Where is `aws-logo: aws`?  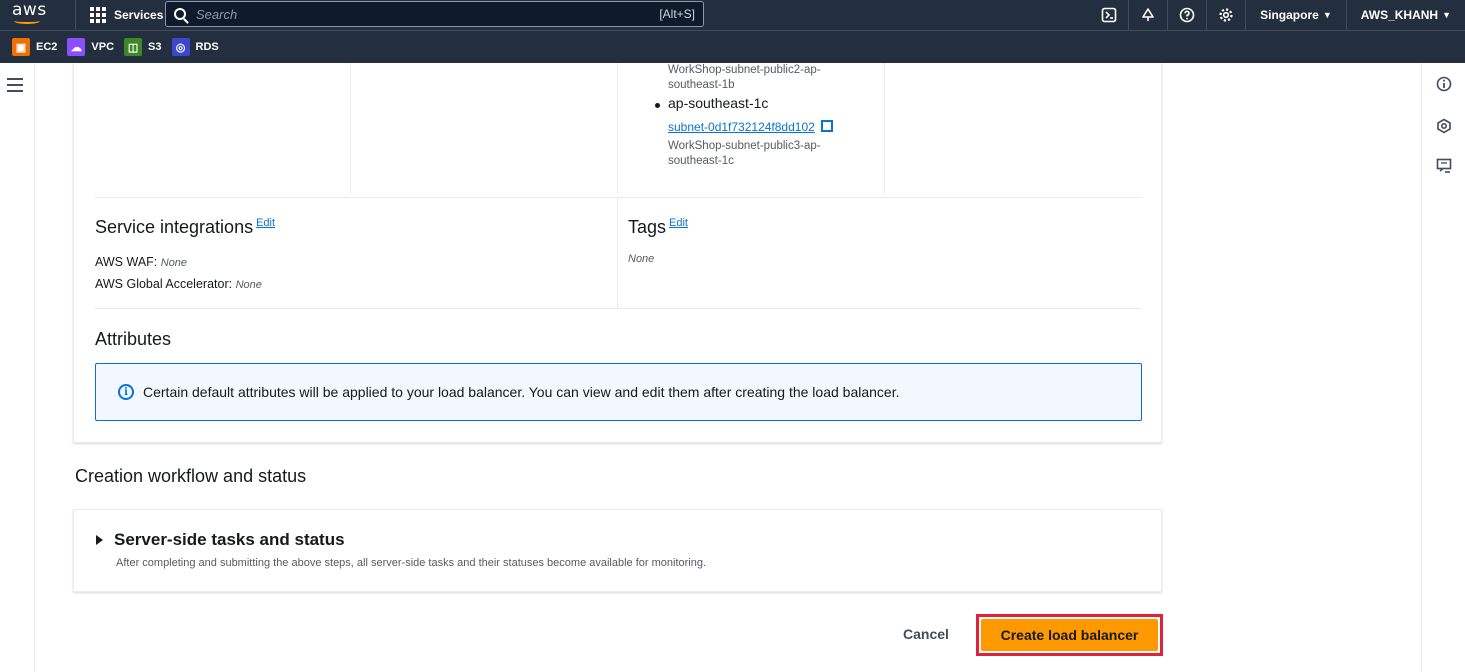 aws-logo: aws is located at coordinates (34, 15).